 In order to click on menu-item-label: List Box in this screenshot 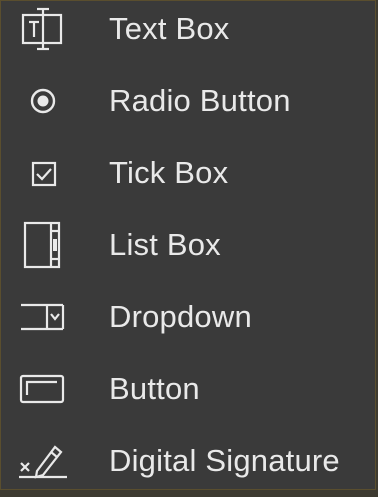, I will do `click(165, 244)`.